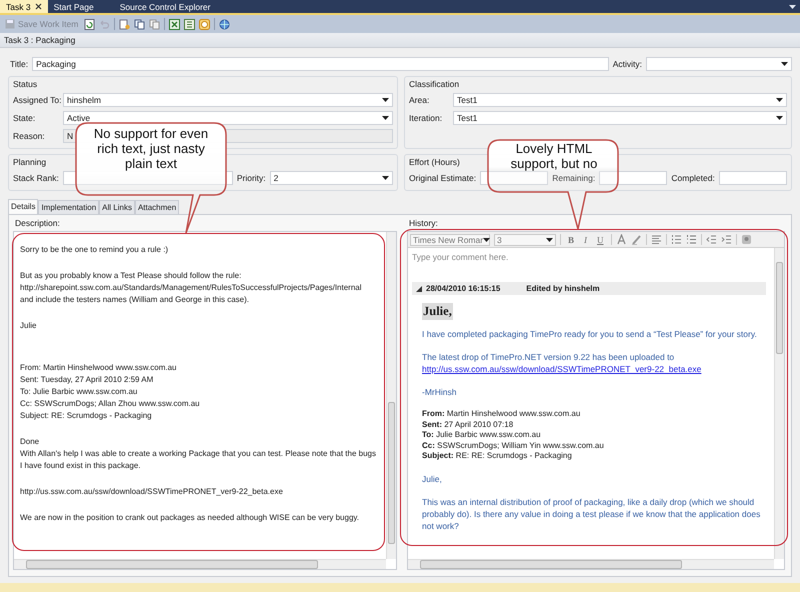 Image resolution: width=800 pixels, height=592 pixels. Describe the element at coordinates (135, 300) in the screenshot. I see `text-line: and include the testers names (William and George in this case).` at that location.